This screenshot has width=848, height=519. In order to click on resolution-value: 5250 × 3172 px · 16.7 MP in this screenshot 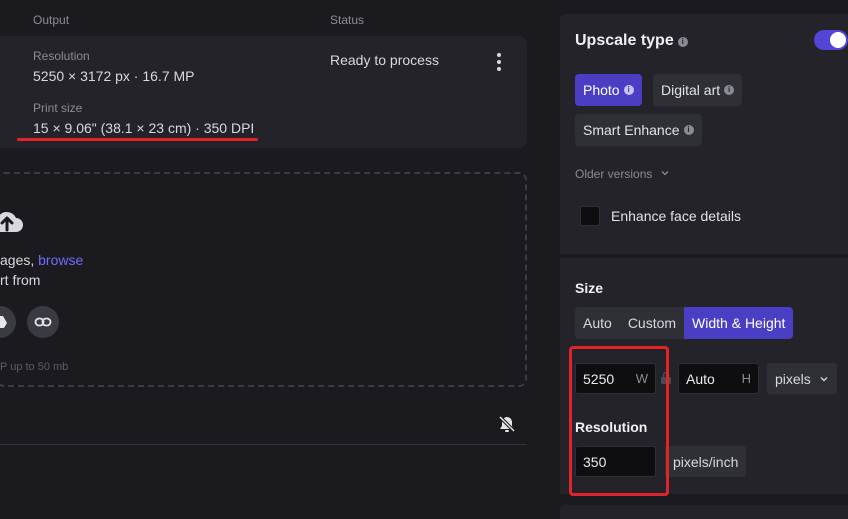, I will do `click(114, 76)`.